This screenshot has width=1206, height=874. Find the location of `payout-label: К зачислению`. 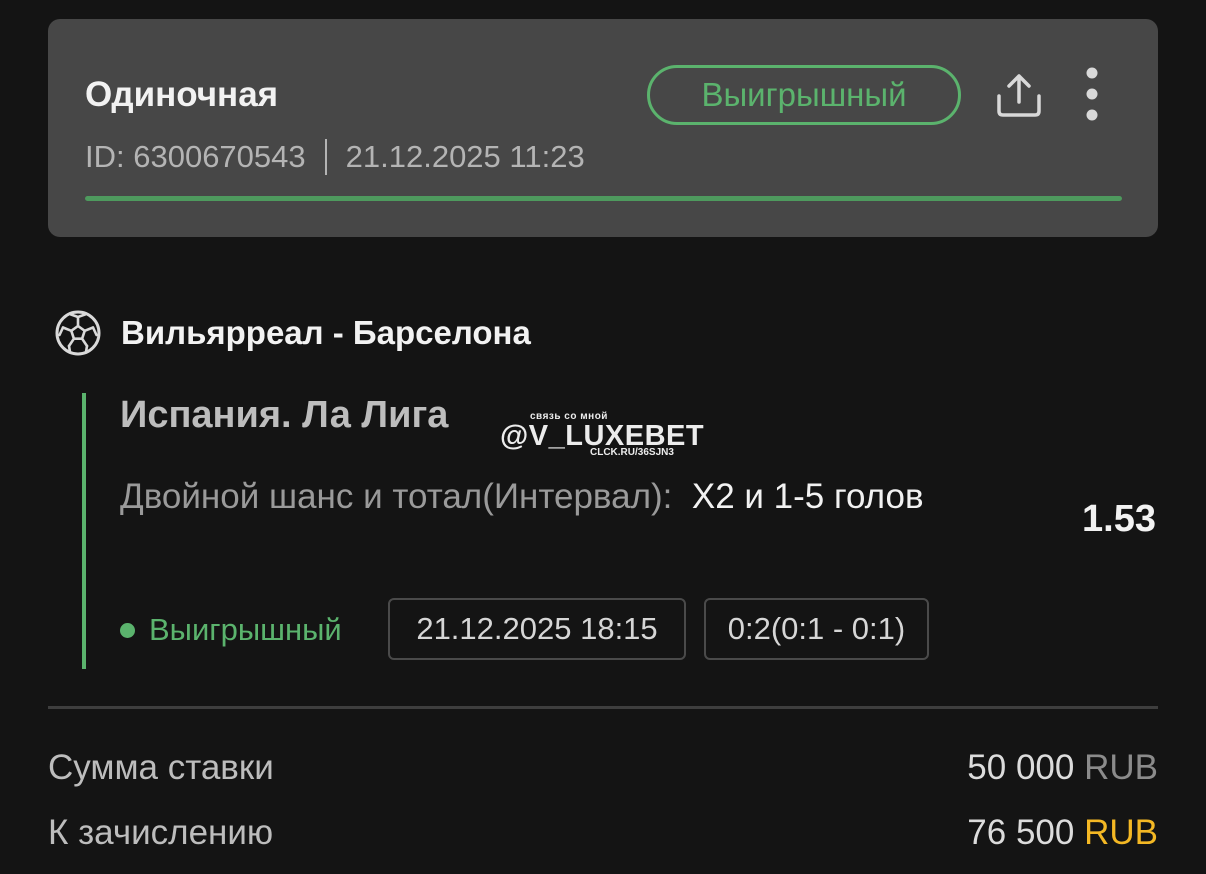

payout-label: К зачислению is located at coordinates (161, 832).